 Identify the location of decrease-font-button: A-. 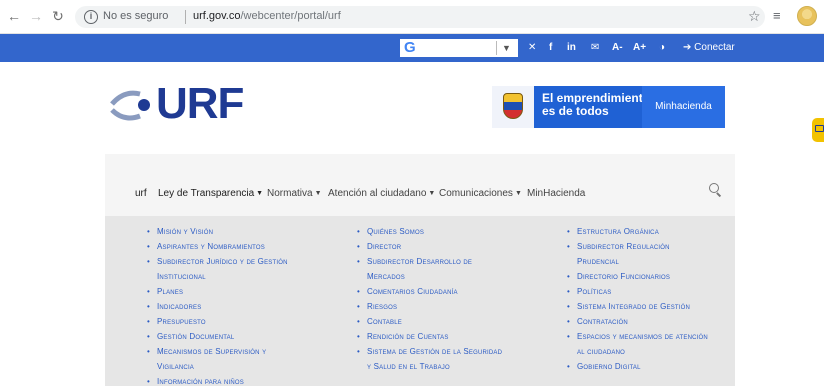
(617, 48).